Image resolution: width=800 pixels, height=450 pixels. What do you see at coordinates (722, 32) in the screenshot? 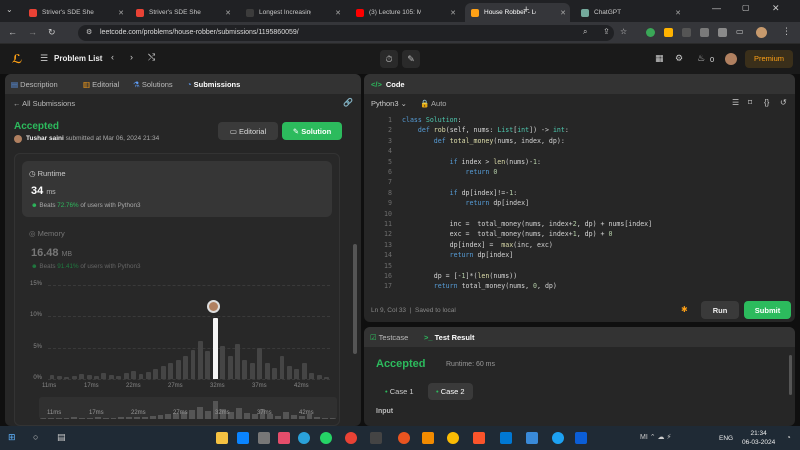
I see `extensions-puzzle-icon` at bounding box center [722, 32].